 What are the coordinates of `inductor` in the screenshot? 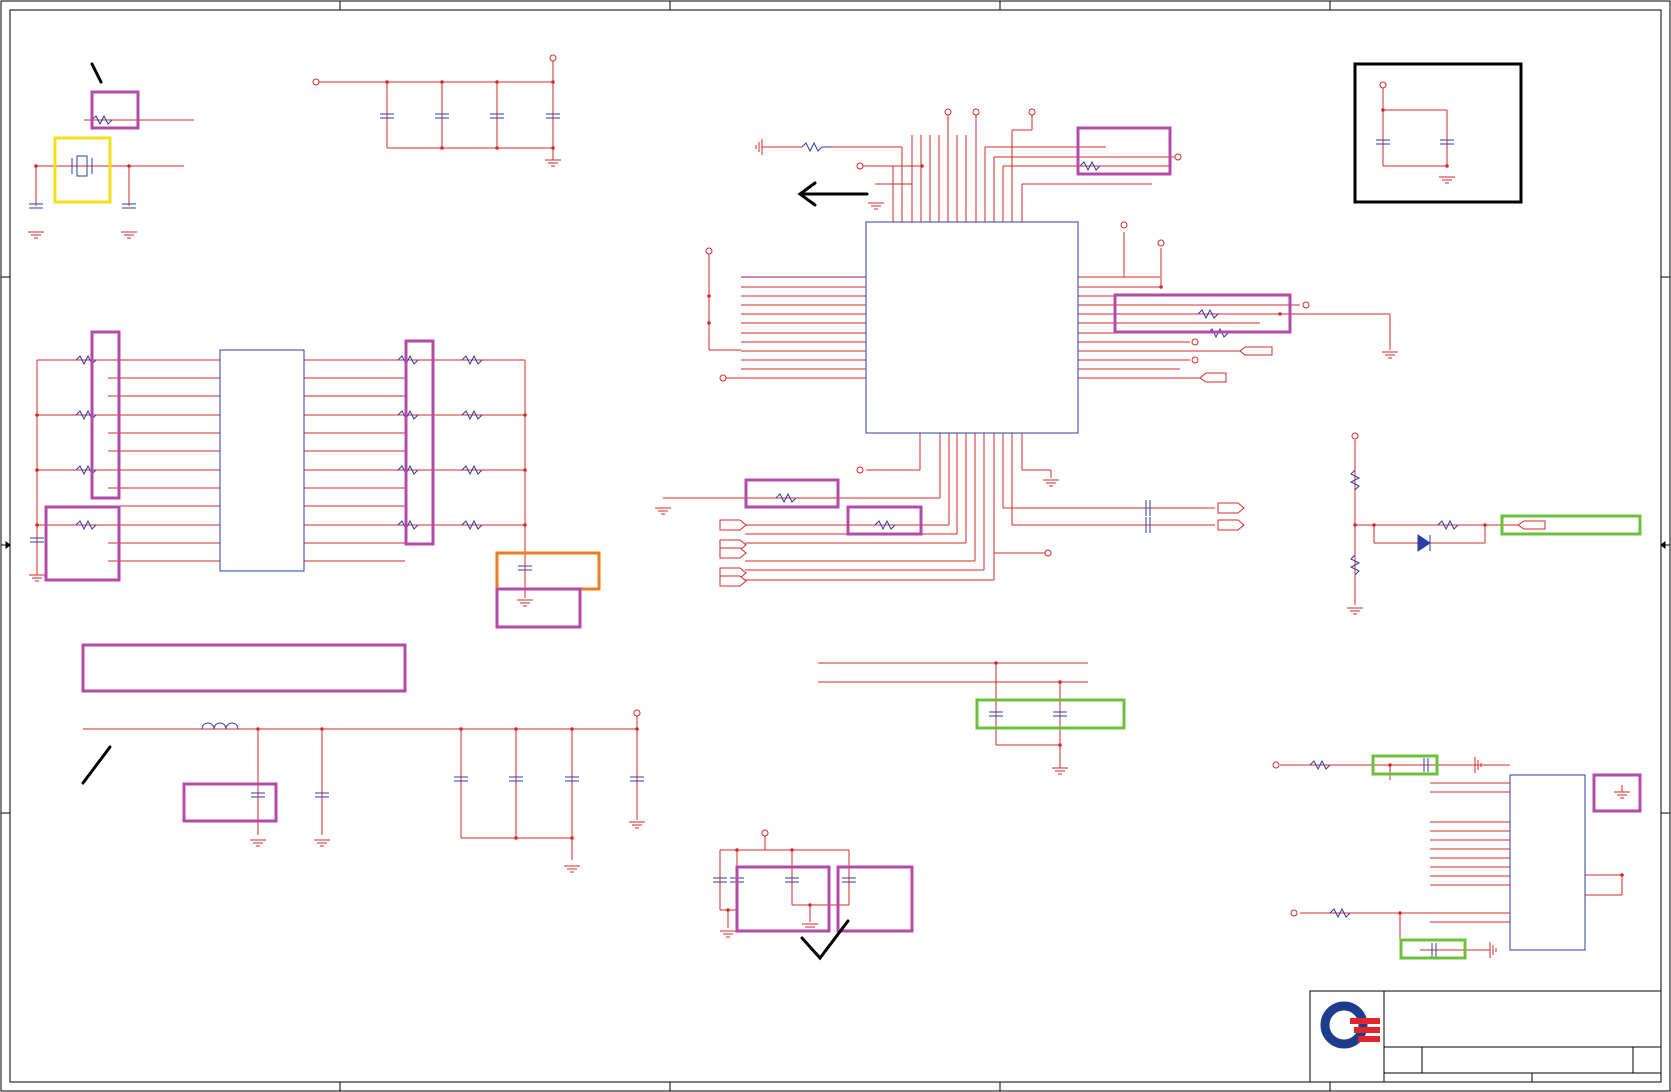 It's located at (220, 726).